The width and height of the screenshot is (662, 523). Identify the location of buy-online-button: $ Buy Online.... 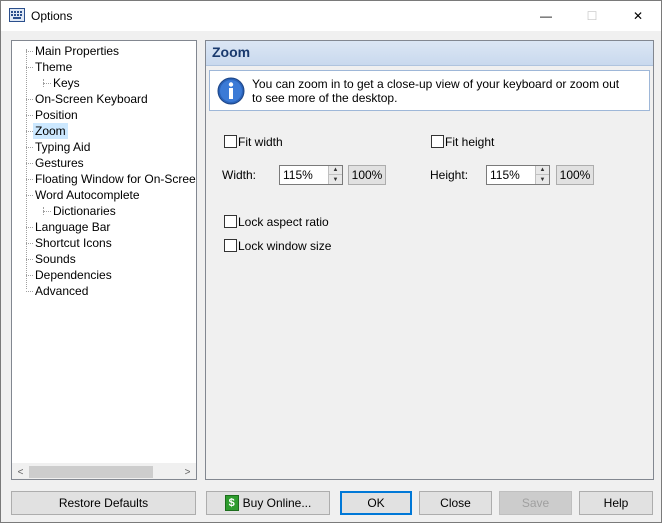
(268, 503).